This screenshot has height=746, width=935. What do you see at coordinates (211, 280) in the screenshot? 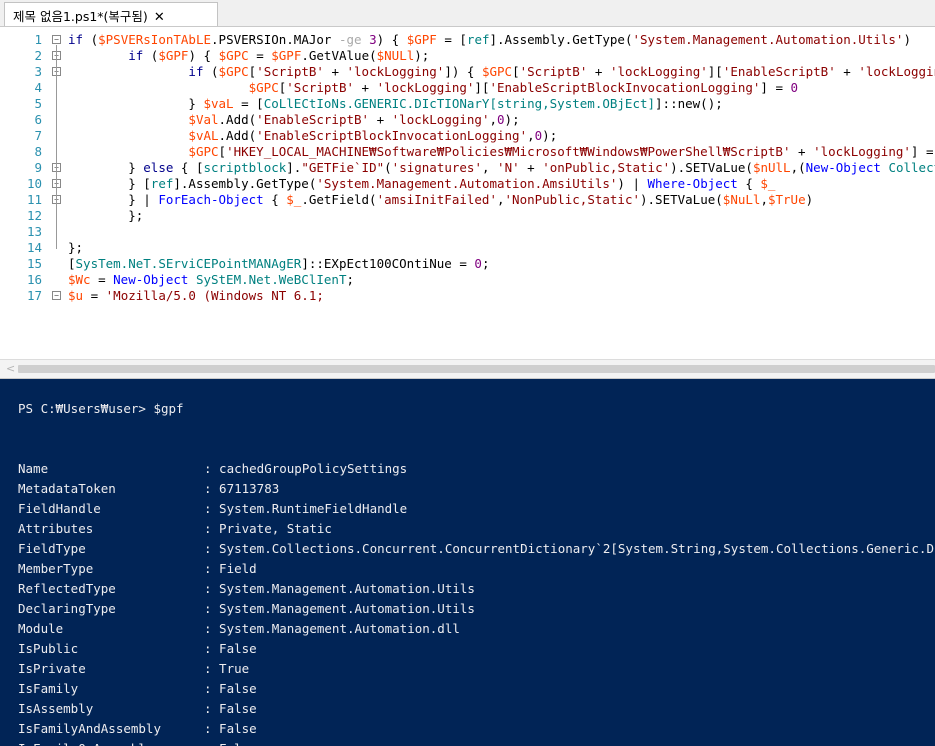
I see `code-text: $Wc = New-Object SyStEM.Net.WeBClIenT;` at bounding box center [211, 280].